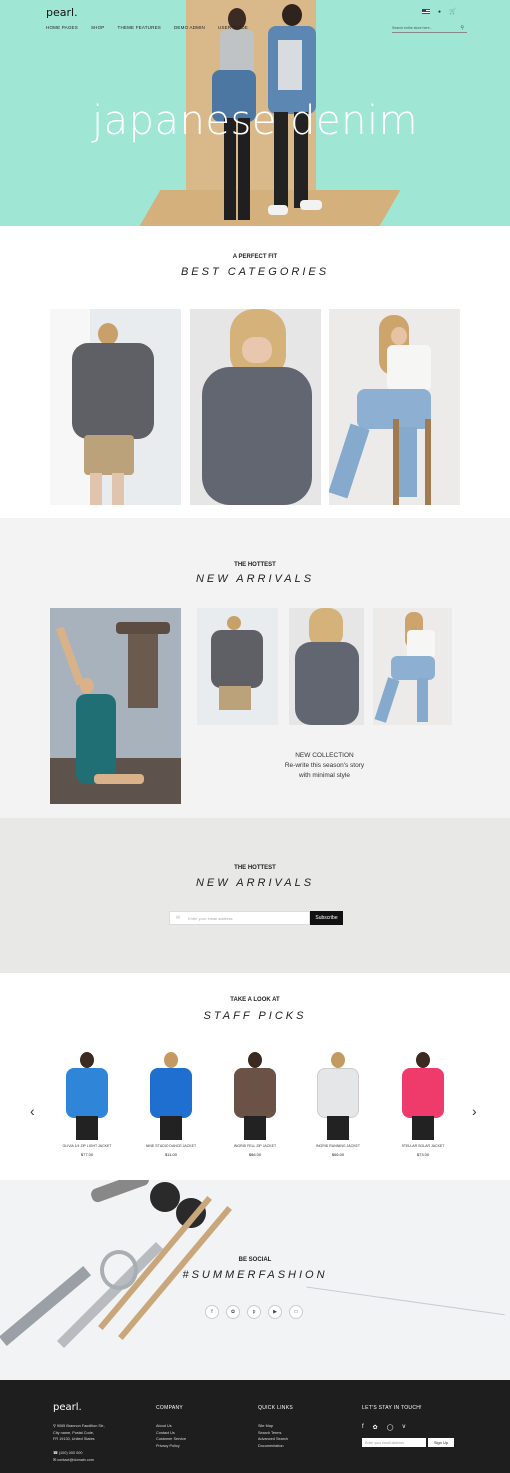  What do you see at coordinates (441, 1442) in the screenshot?
I see `sign-up-button: Sign Up` at bounding box center [441, 1442].